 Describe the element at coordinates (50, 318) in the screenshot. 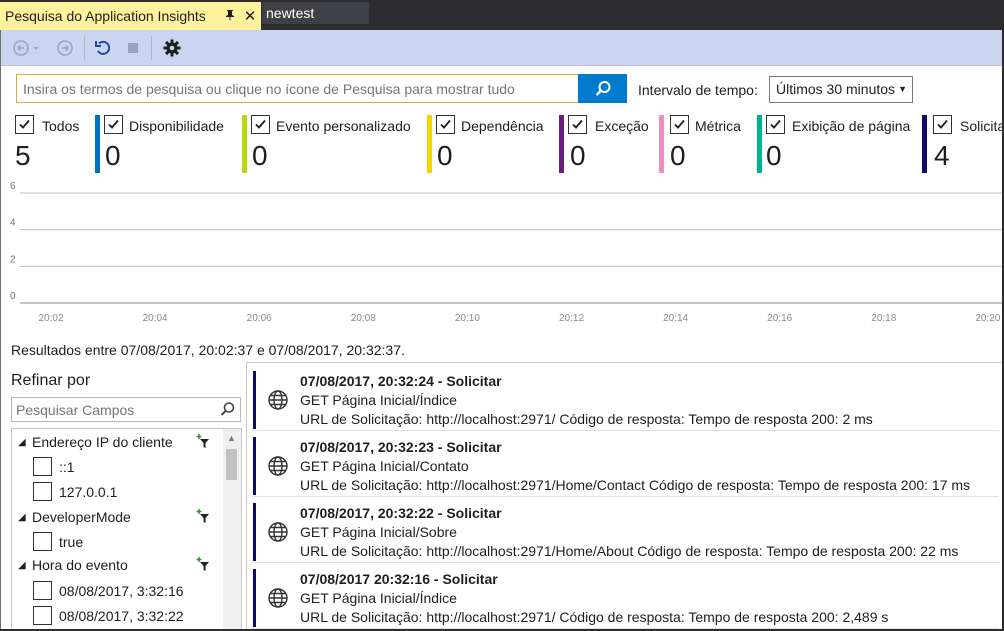

I see `x-tick-label: 20:02` at that location.